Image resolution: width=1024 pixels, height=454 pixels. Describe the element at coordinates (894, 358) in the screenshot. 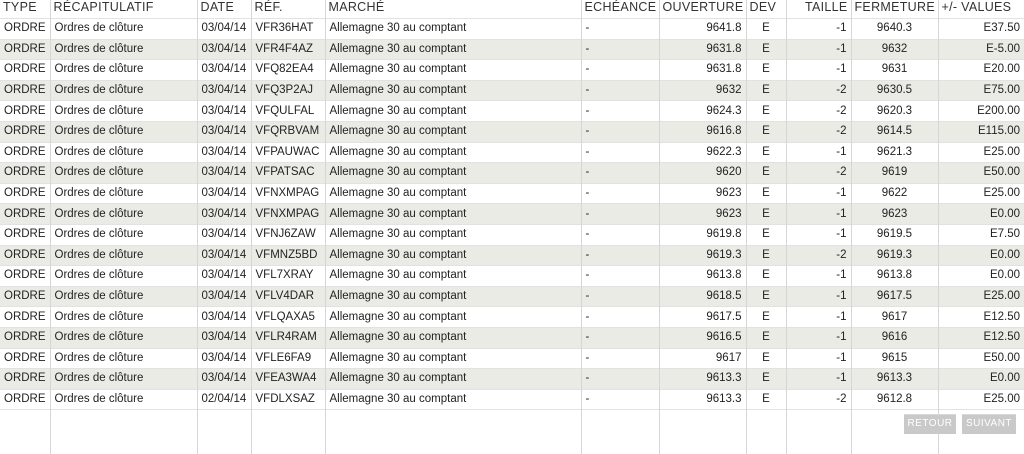

I see `cell-fermeture: 9615` at that location.